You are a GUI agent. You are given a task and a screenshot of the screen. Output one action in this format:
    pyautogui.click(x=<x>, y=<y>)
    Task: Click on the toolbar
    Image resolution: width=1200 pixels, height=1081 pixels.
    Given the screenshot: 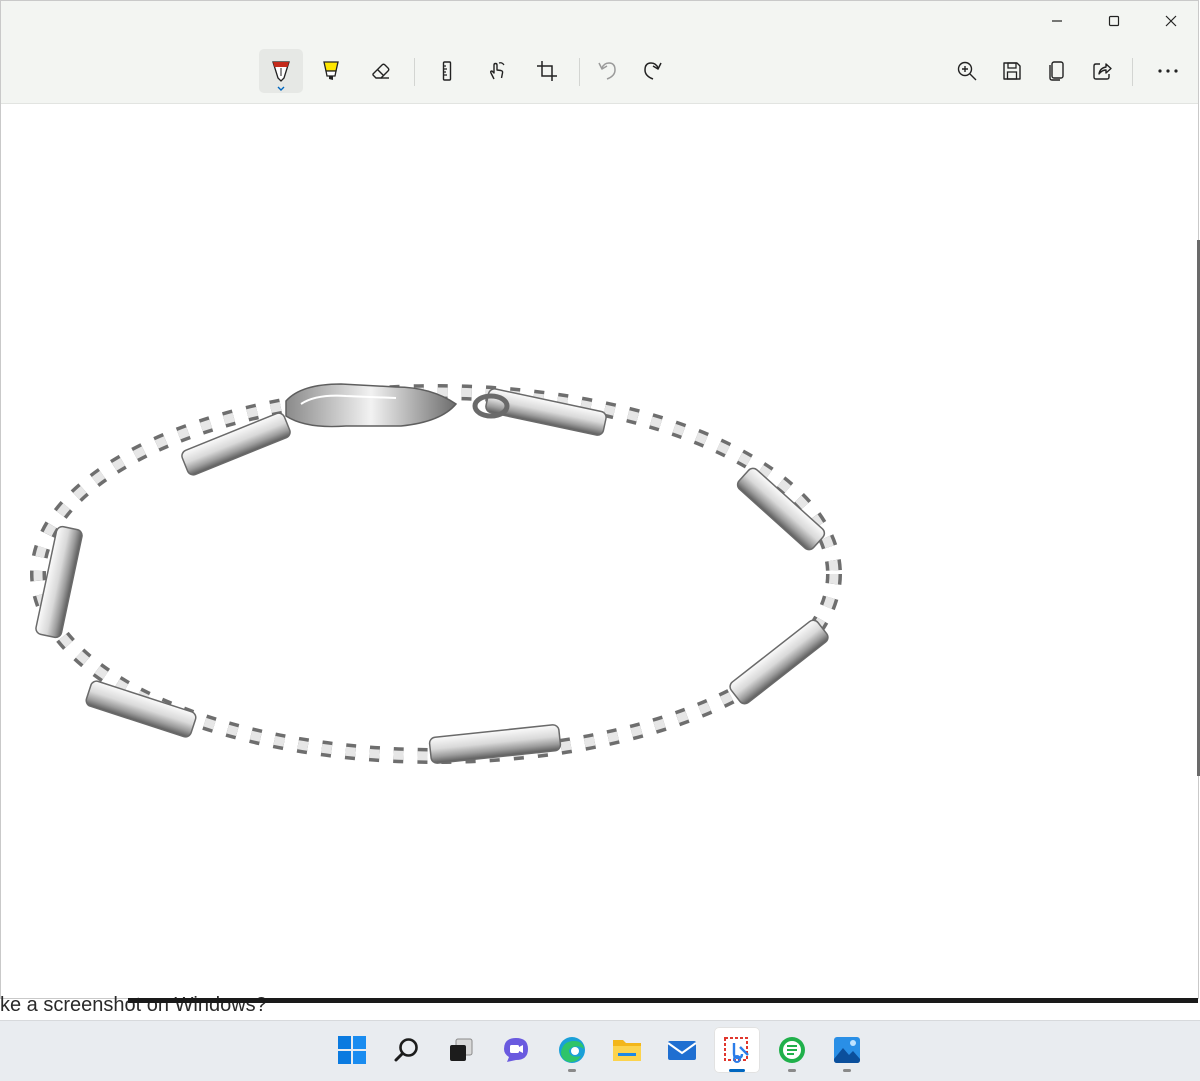 What is the action you would take?
    pyautogui.click(x=599, y=72)
    